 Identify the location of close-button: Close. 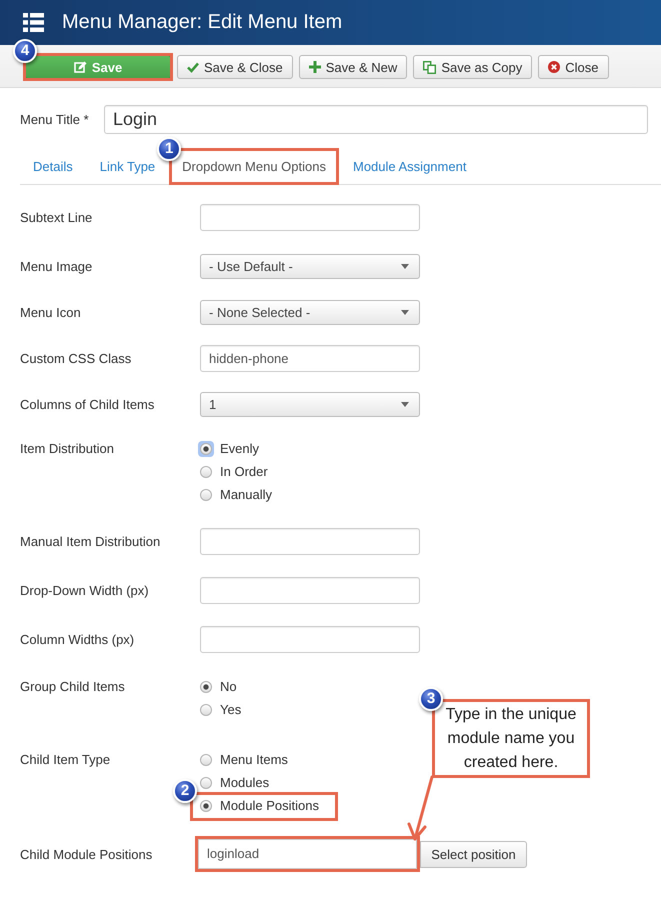
(573, 67).